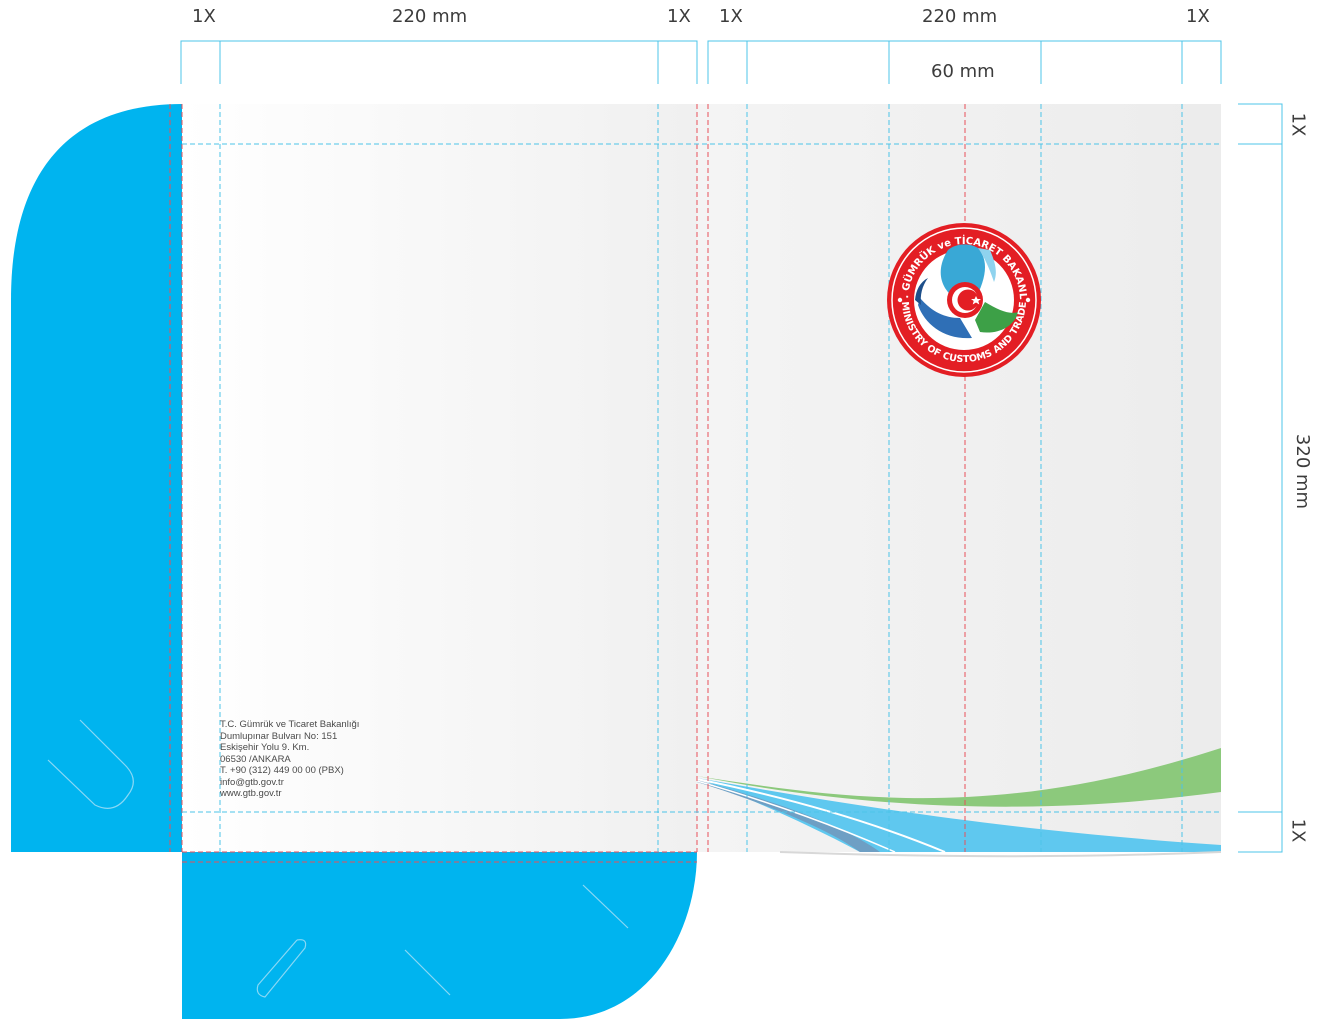 Image resolution: width=1322 pixels, height=1019 pixels. I want to click on dim-left-margin-1: 1X, so click(204, 16).